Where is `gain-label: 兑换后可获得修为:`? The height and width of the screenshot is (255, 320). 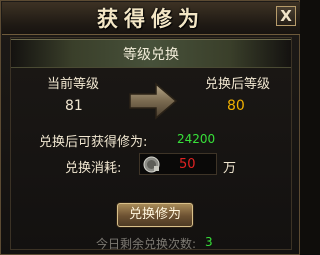 gain-label: 兑换后可获得修为: is located at coordinates (93, 142).